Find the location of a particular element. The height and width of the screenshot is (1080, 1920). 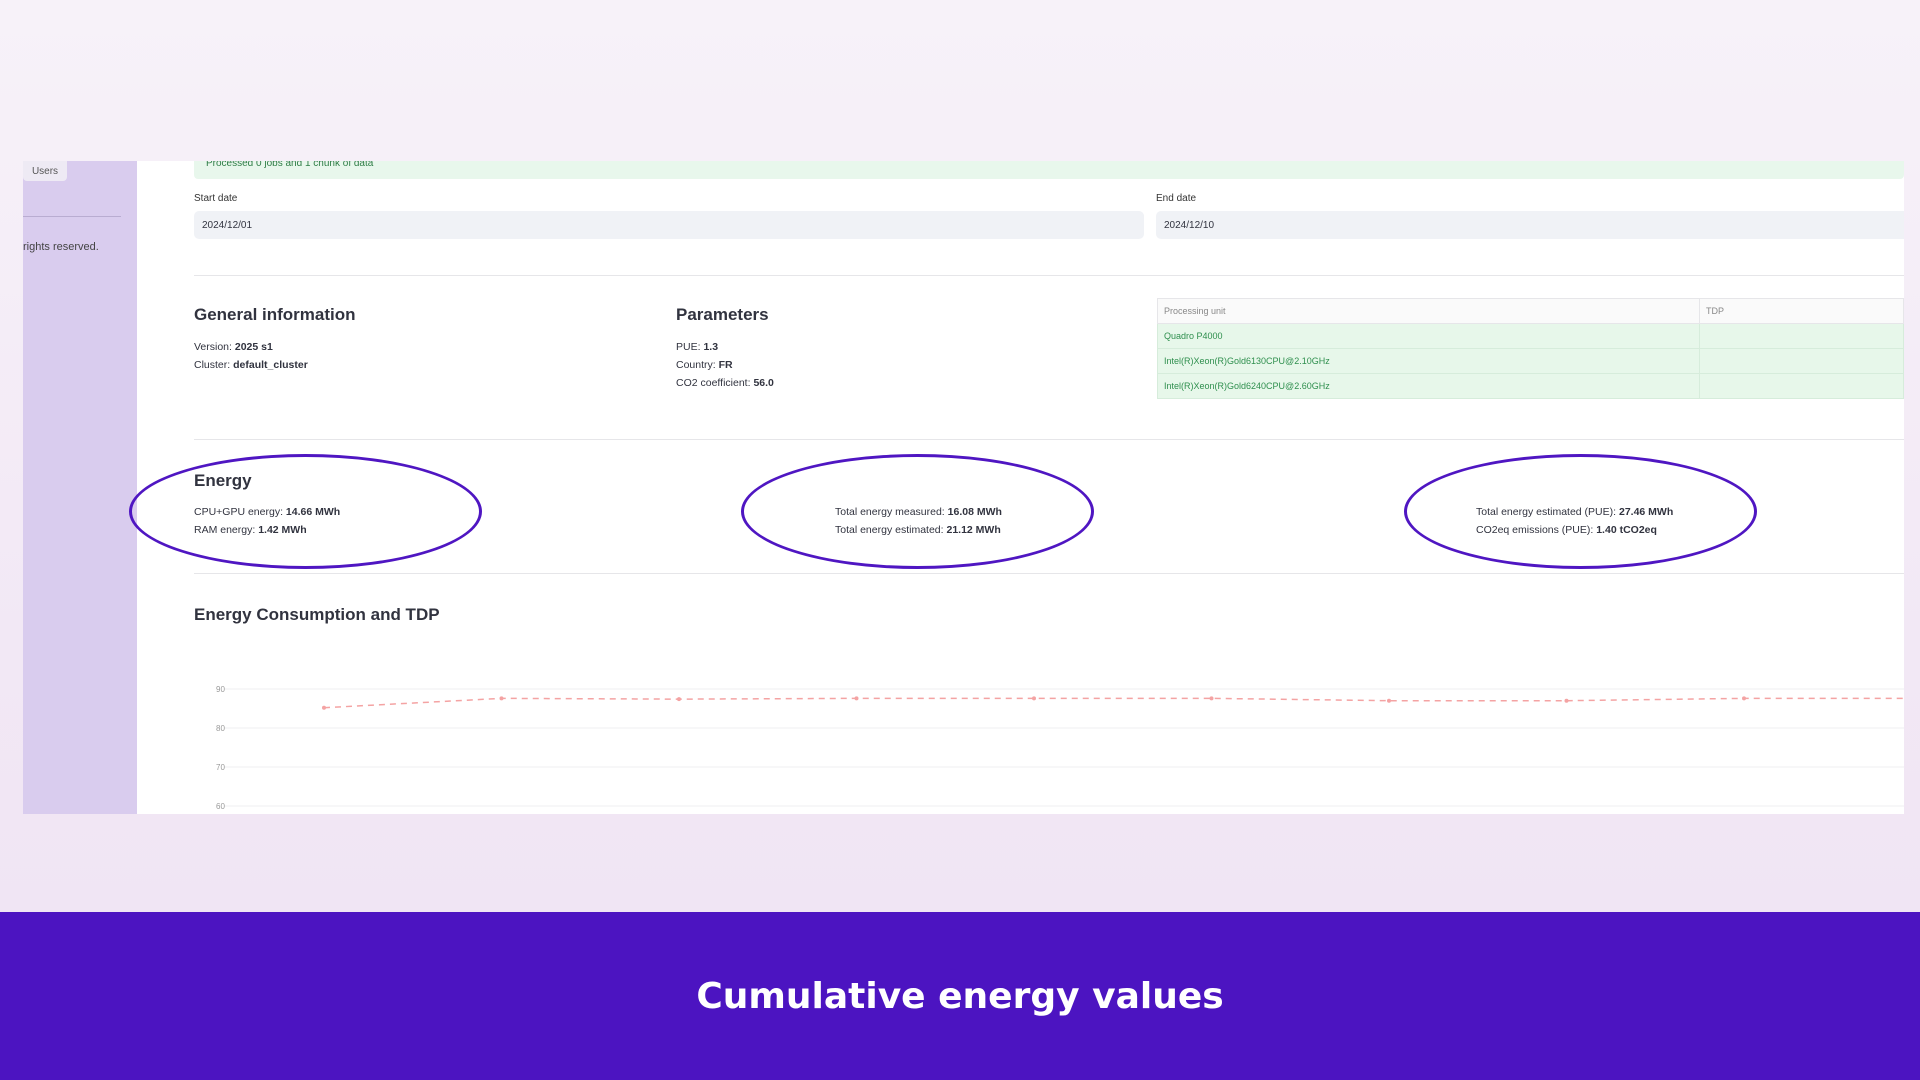

highlight-oval-pue-co2 is located at coordinates (1580, 511).